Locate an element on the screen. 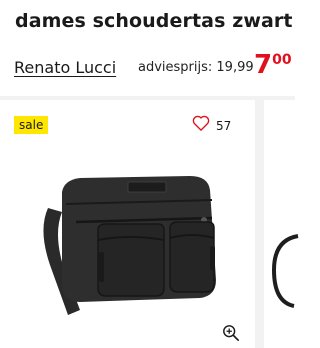  price-cents: 00 is located at coordinates (282, 60).